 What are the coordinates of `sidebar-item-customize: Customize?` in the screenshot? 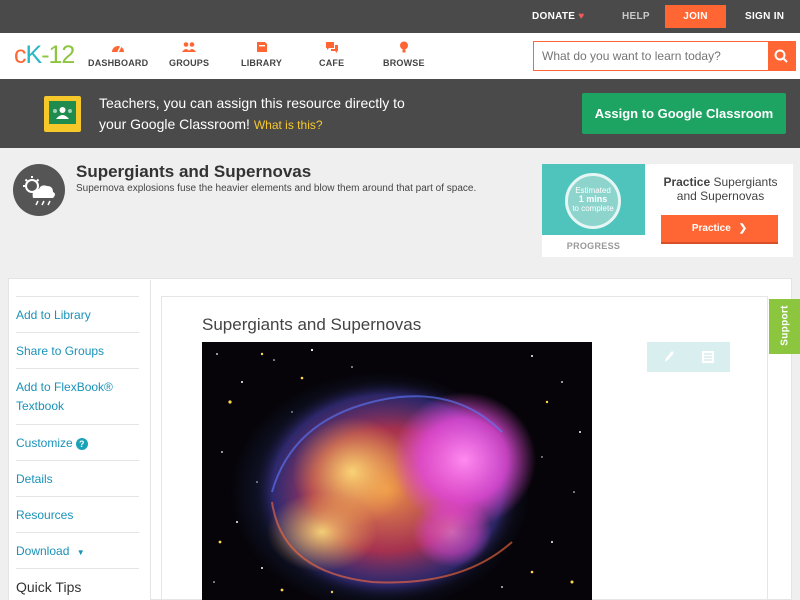 It's located at (77, 442).